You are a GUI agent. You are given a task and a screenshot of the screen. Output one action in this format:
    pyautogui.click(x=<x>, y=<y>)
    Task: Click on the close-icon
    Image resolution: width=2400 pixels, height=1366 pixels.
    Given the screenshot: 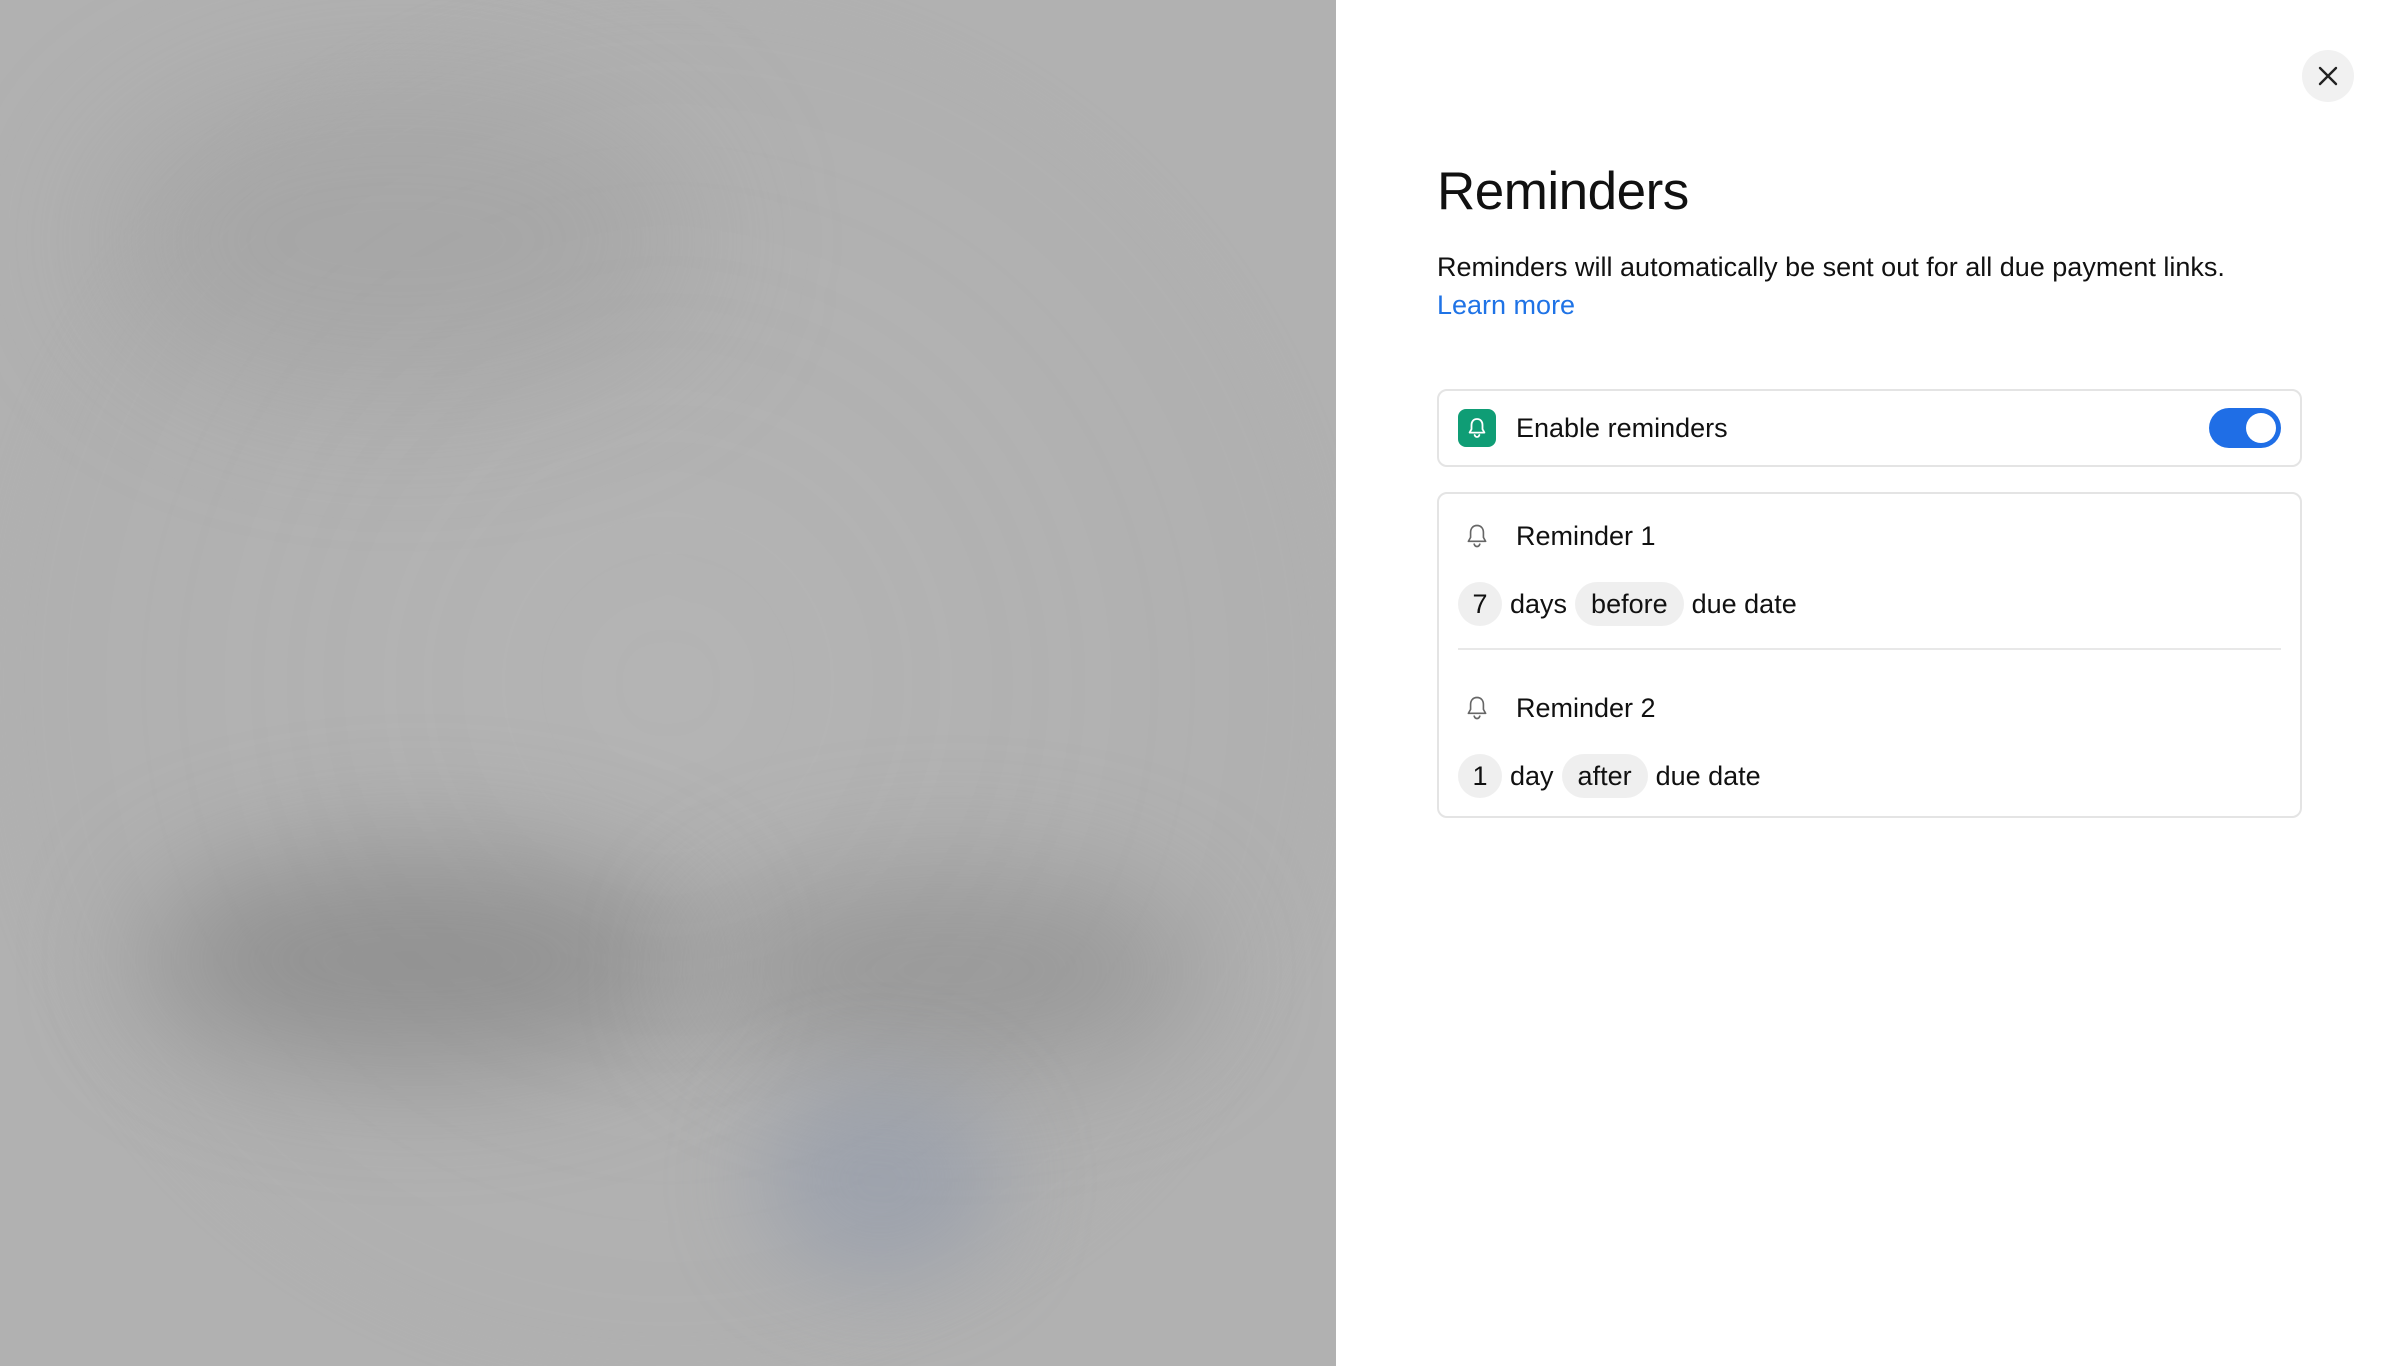 What is the action you would take?
    pyautogui.click(x=2328, y=76)
    